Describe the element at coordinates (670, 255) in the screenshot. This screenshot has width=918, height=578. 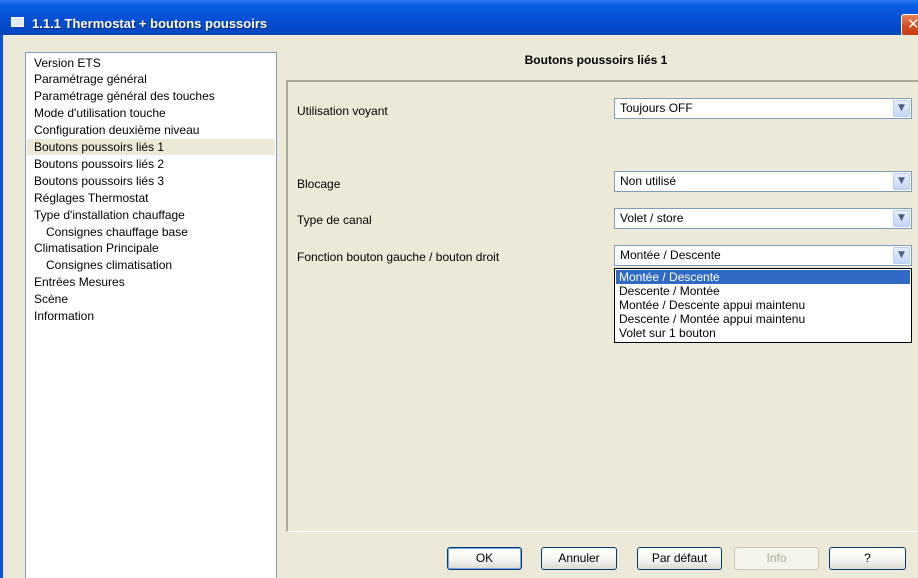
I see `combo-value: Montée / Descente` at that location.